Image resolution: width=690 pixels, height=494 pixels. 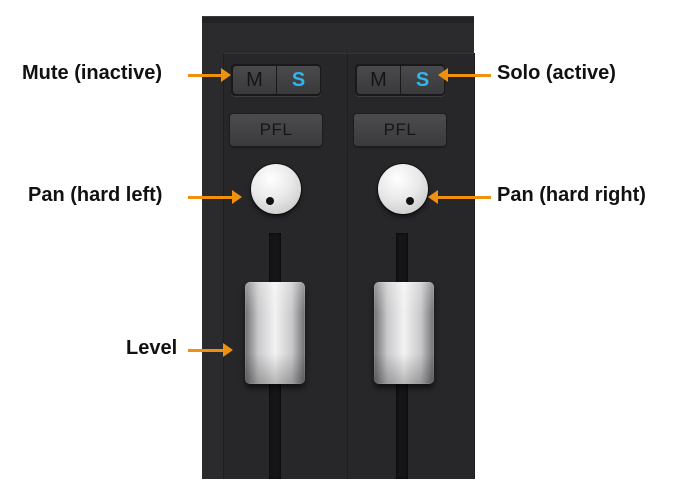 I want to click on callout-mute-label: Mute (inactive), so click(x=92, y=73).